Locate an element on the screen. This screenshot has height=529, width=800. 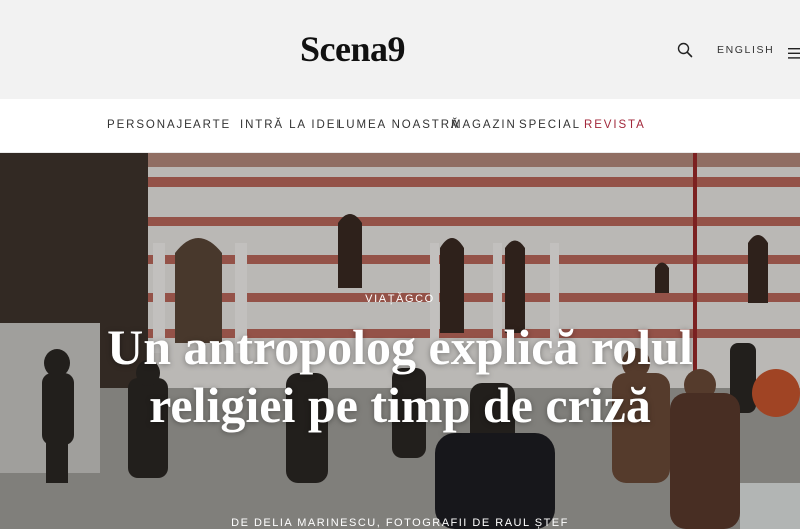
nav-item-magazin: MAGAZIN is located at coordinates (484, 125).